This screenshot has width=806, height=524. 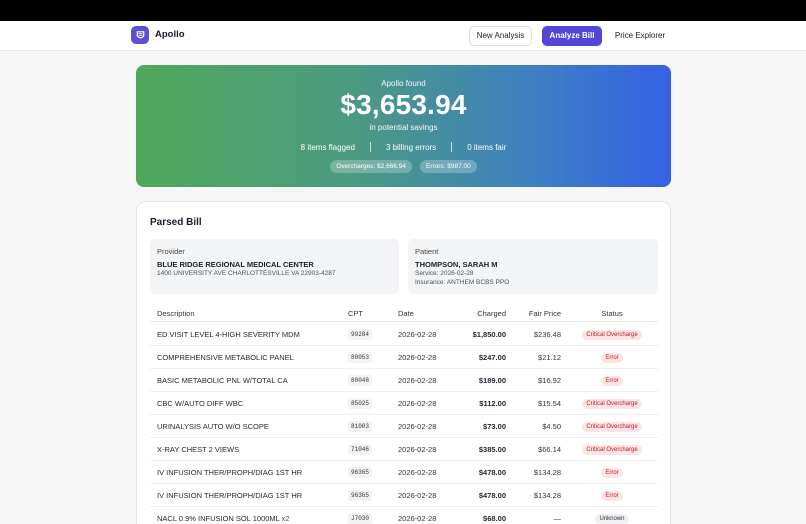 I want to click on row-description: X-RAY CHEST 2 VIEWS, so click(x=198, y=449).